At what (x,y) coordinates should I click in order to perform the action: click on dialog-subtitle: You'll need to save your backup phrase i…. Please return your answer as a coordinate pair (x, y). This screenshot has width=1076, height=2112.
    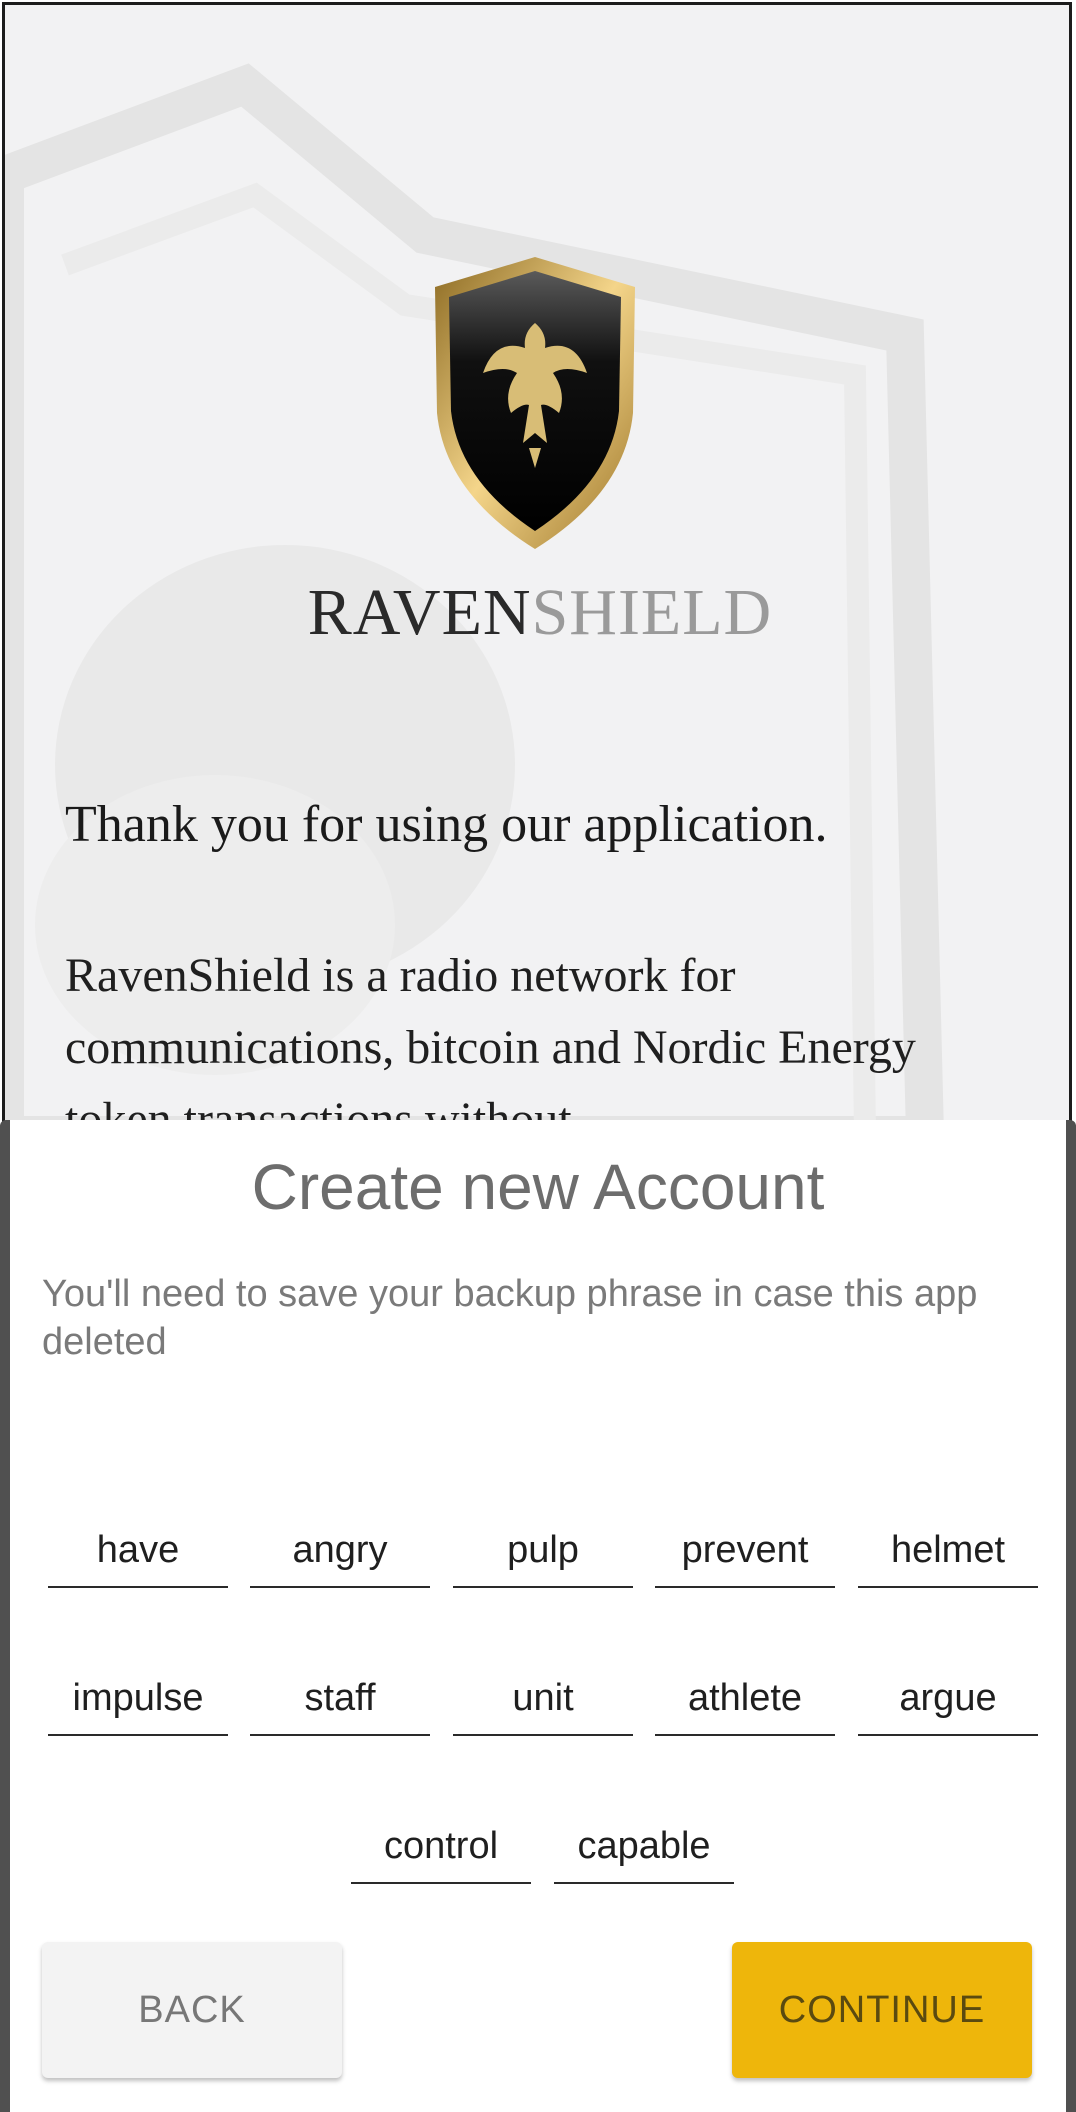
    Looking at the image, I should click on (510, 1318).